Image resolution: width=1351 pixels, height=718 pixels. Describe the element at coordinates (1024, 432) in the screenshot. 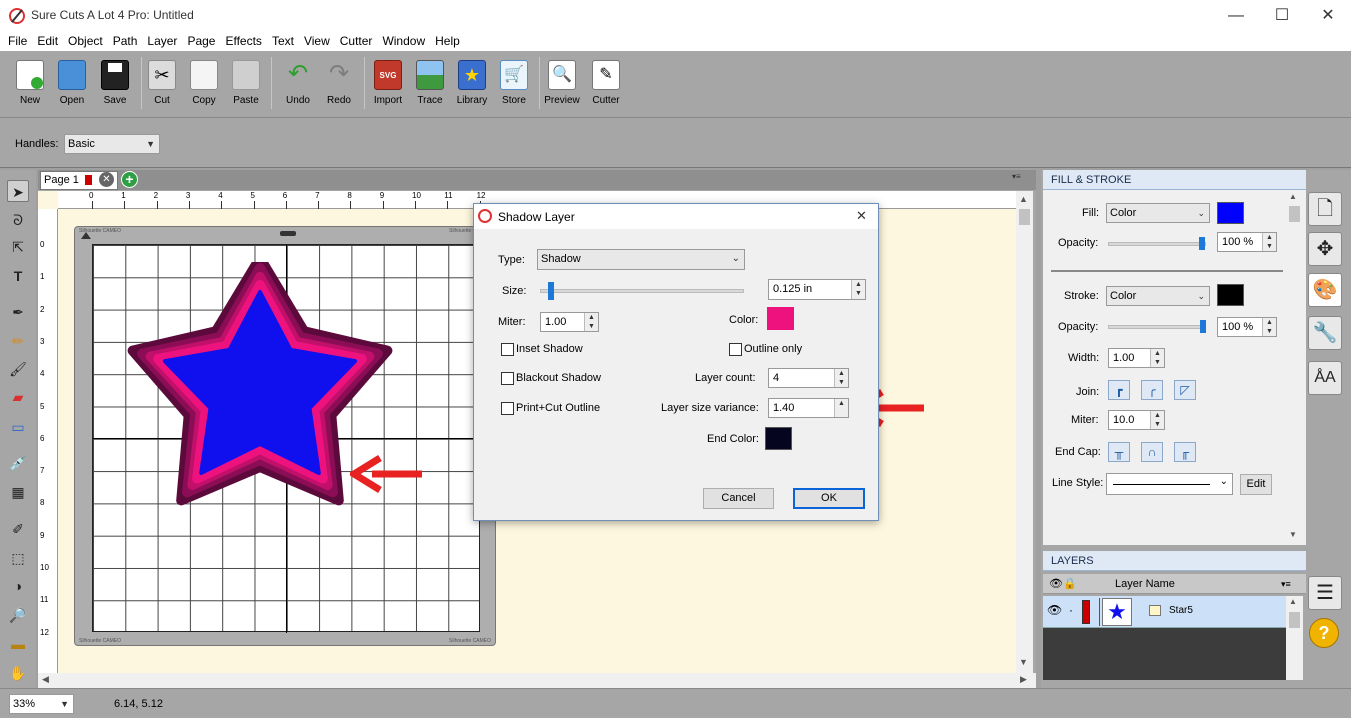

I see `vertical-scrollbar: ▲ ▼` at that location.